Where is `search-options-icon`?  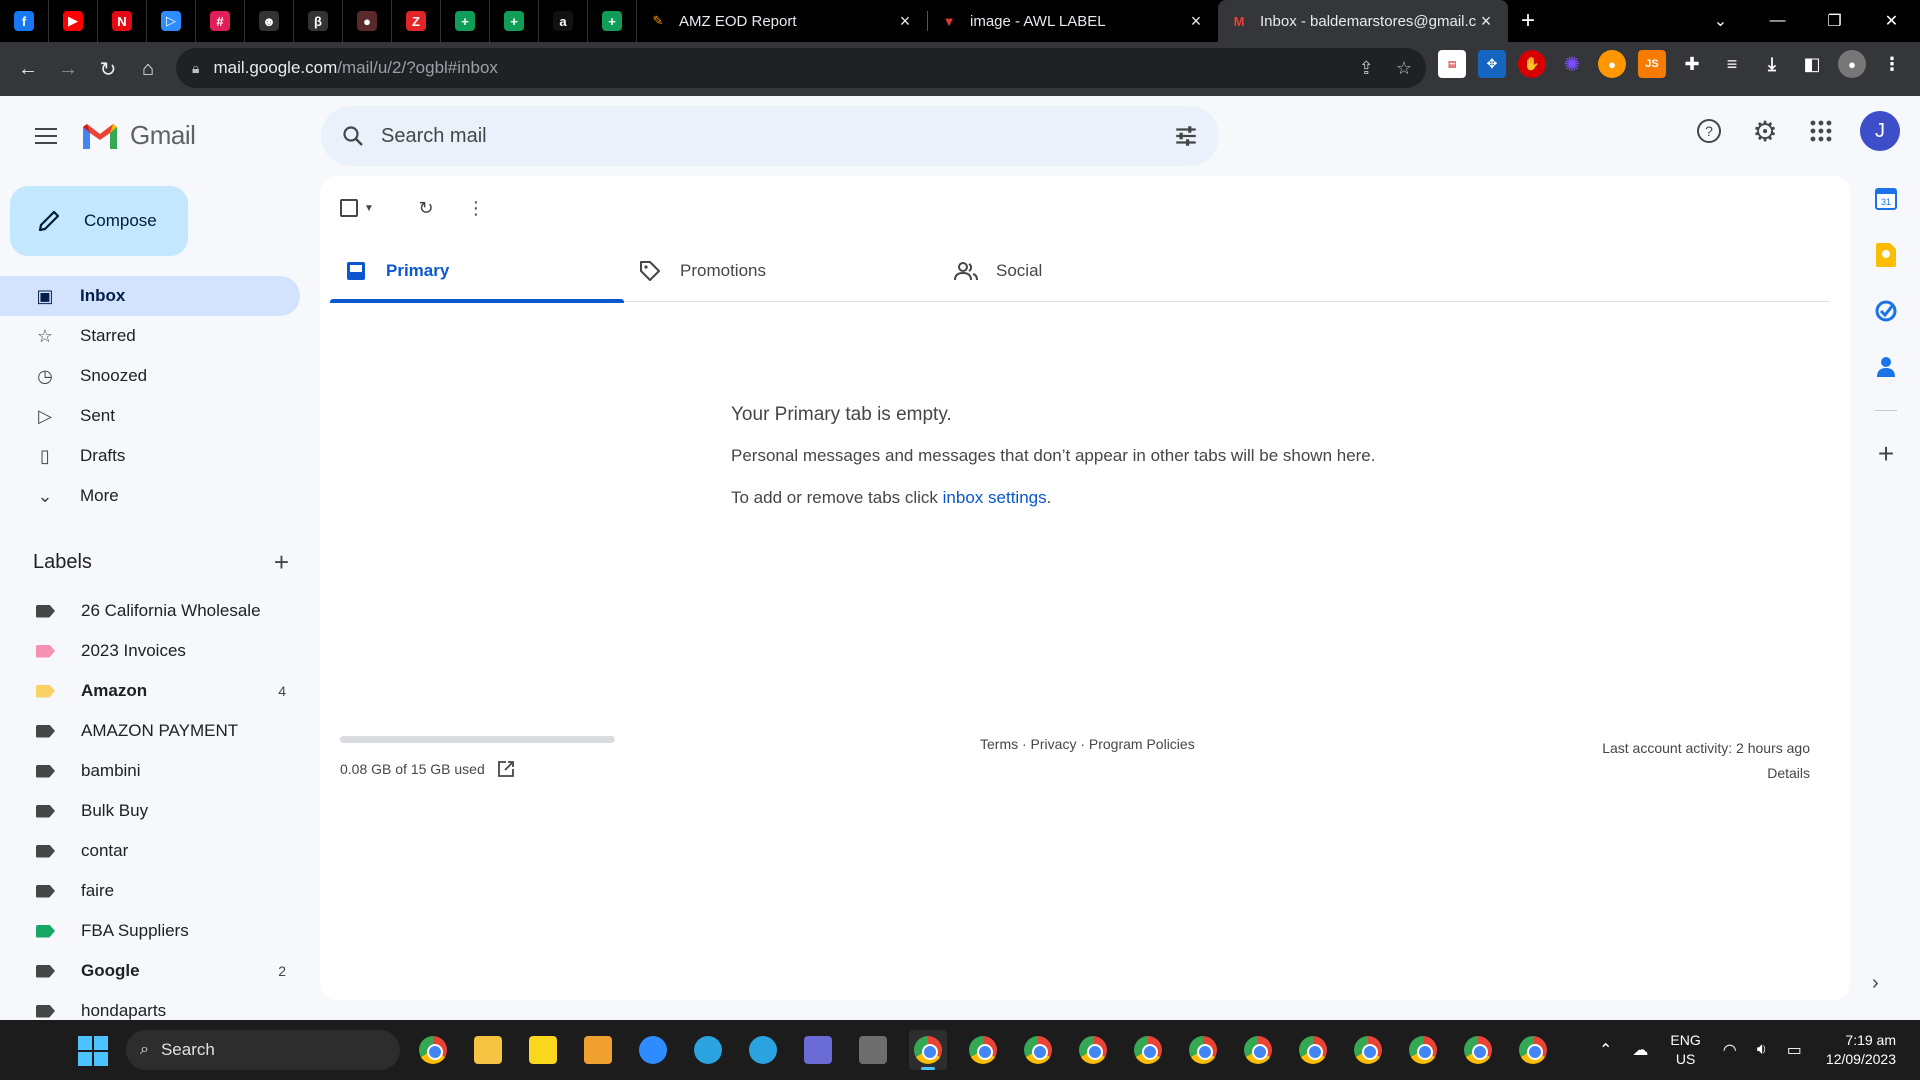 search-options-icon is located at coordinates (1186, 136).